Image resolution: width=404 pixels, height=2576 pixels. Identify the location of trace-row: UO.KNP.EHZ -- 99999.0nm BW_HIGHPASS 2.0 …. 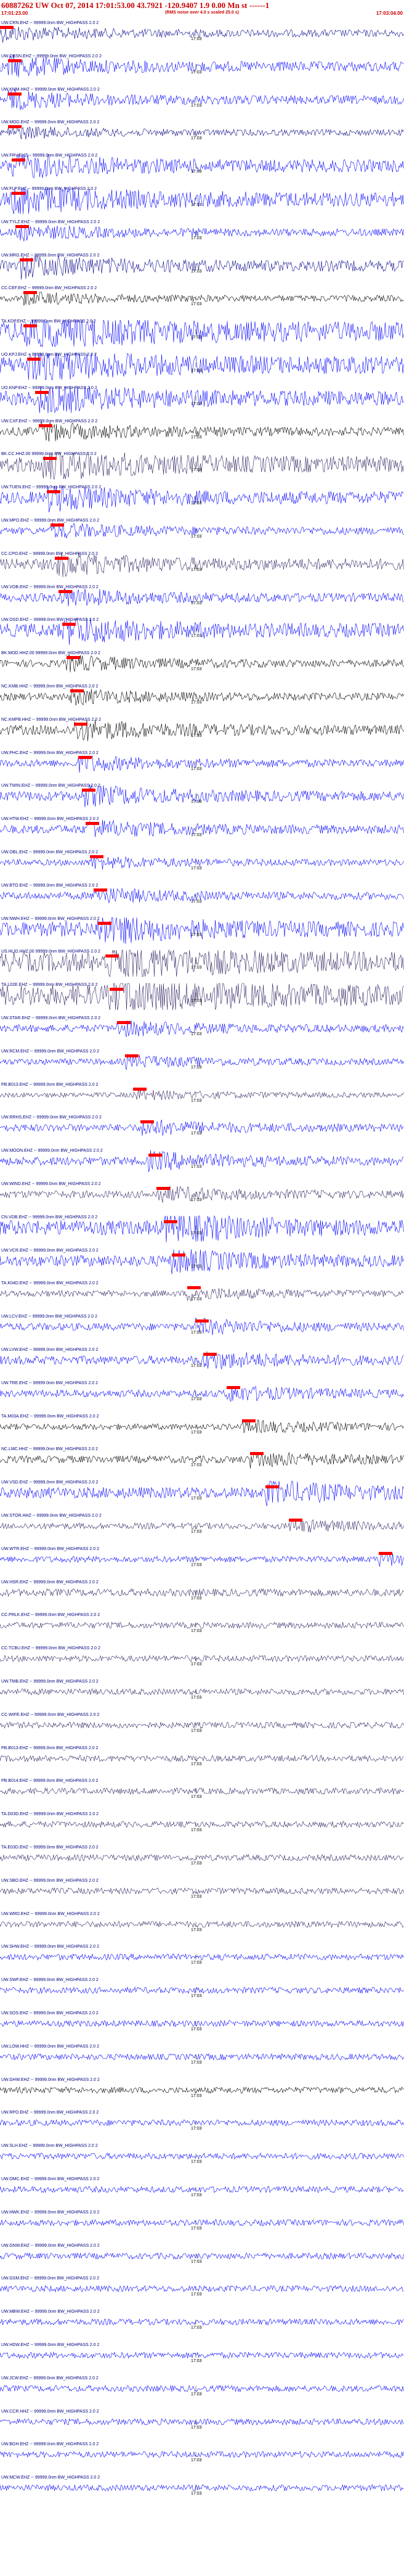
(202, 400).